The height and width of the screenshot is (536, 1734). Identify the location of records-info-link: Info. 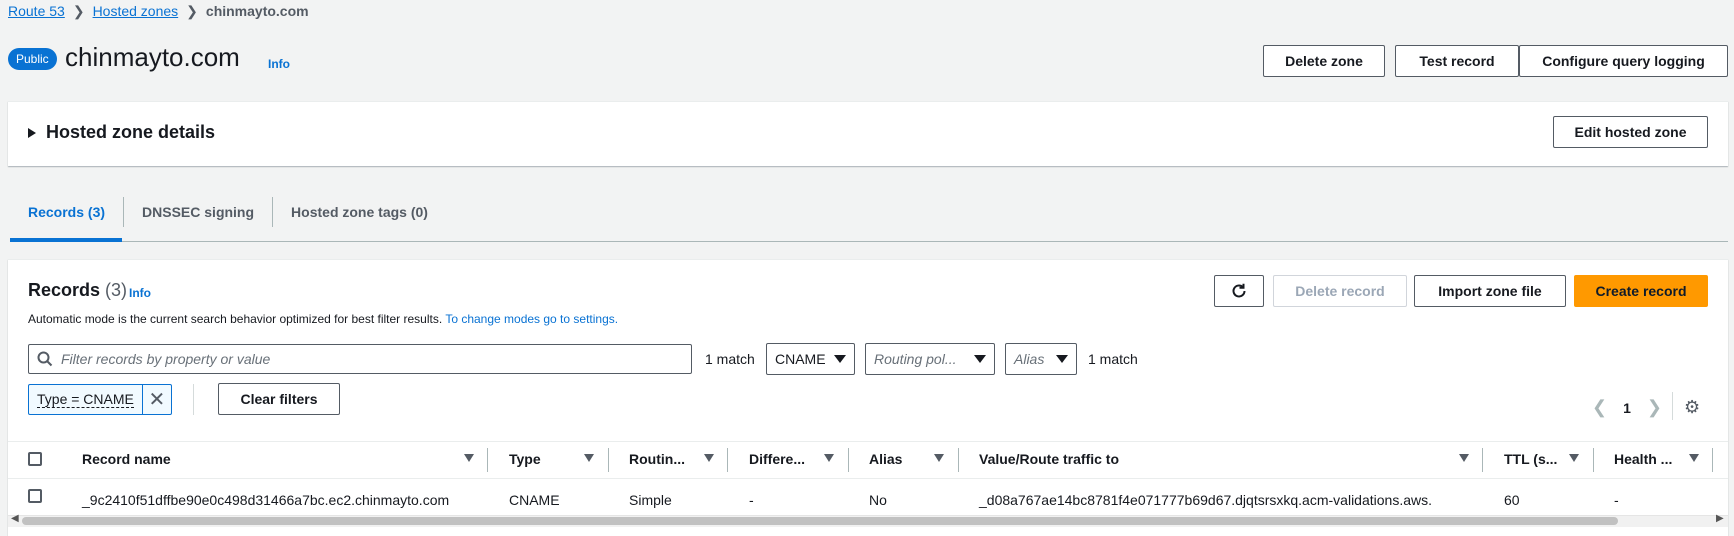
(140, 293).